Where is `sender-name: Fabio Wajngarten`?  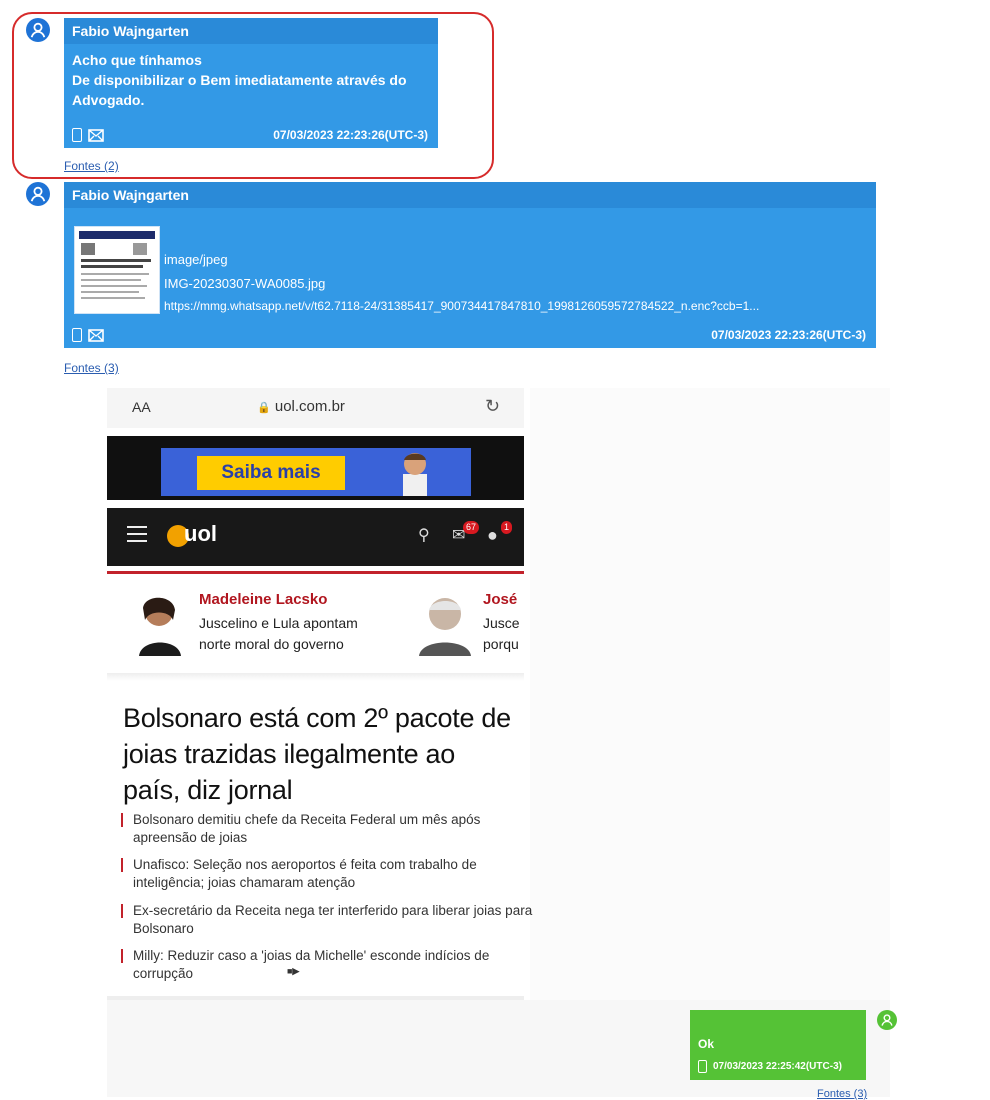 sender-name: Fabio Wajngarten is located at coordinates (470, 195).